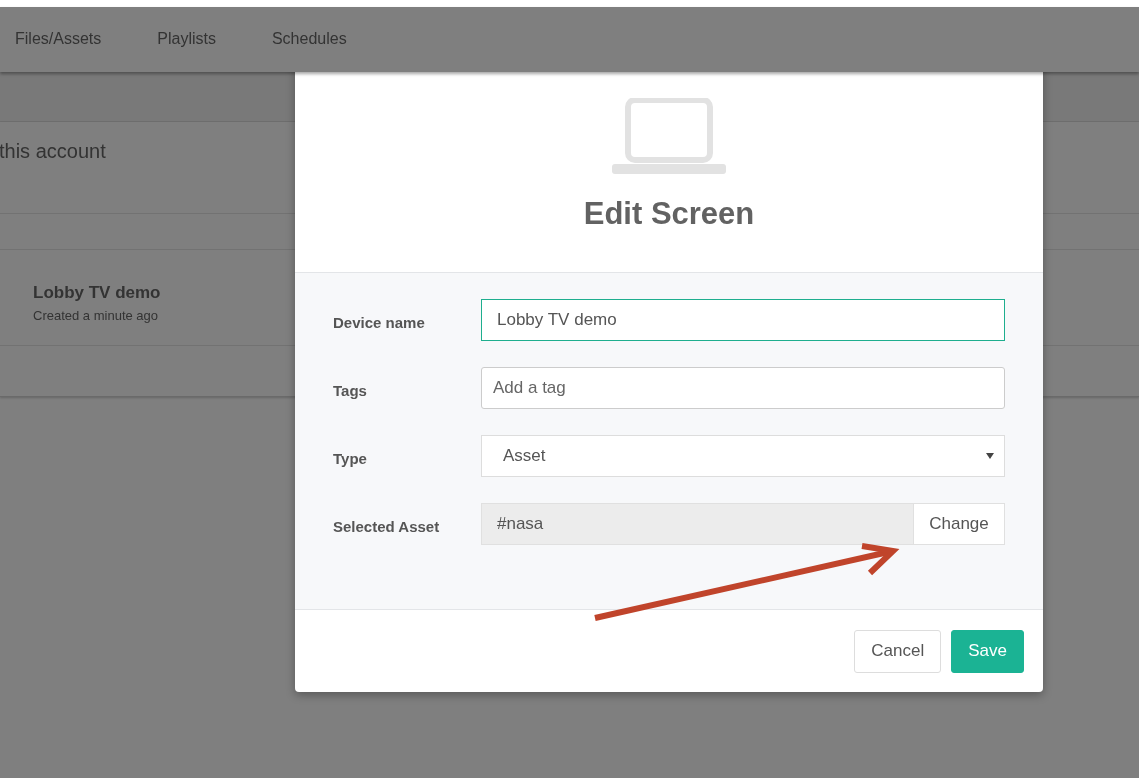  Describe the element at coordinates (669, 136) in the screenshot. I see `laptop-icon` at that location.